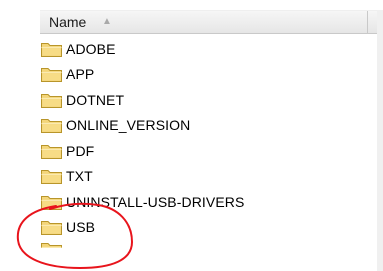  What do you see at coordinates (142, 151) in the screenshot?
I see `folder-row-pdf: PDF` at bounding box center [142, 151].